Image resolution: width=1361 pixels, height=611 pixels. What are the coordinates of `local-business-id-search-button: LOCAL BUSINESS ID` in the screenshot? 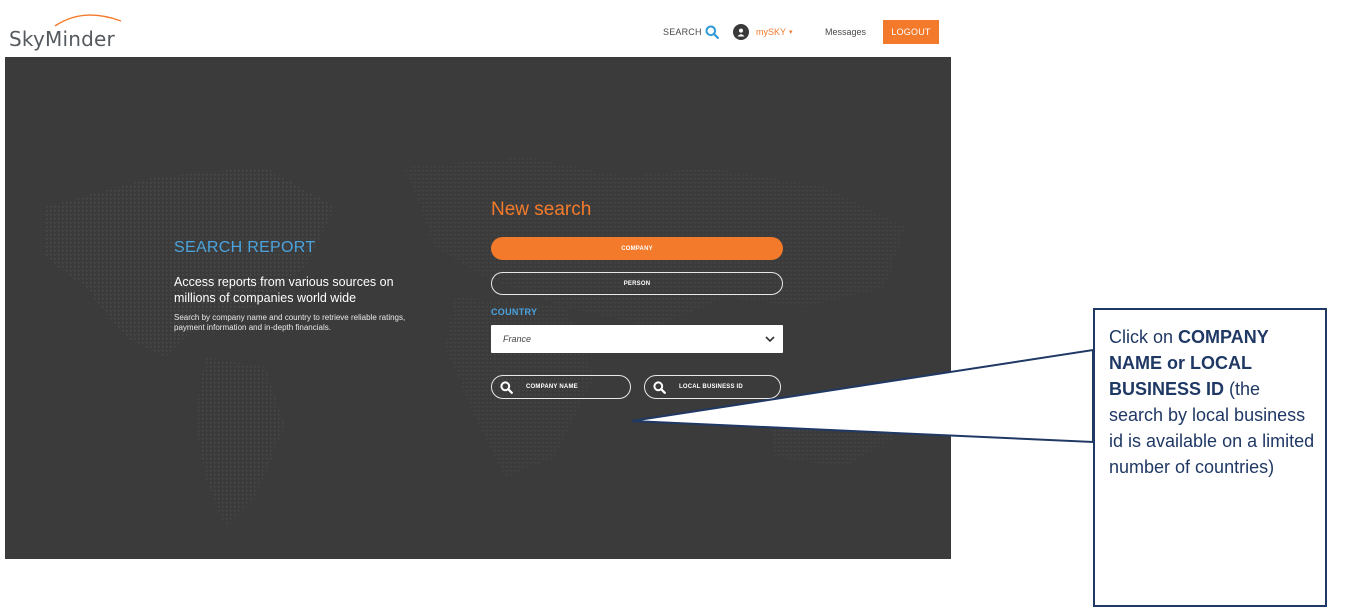 It's located at (712, 387).